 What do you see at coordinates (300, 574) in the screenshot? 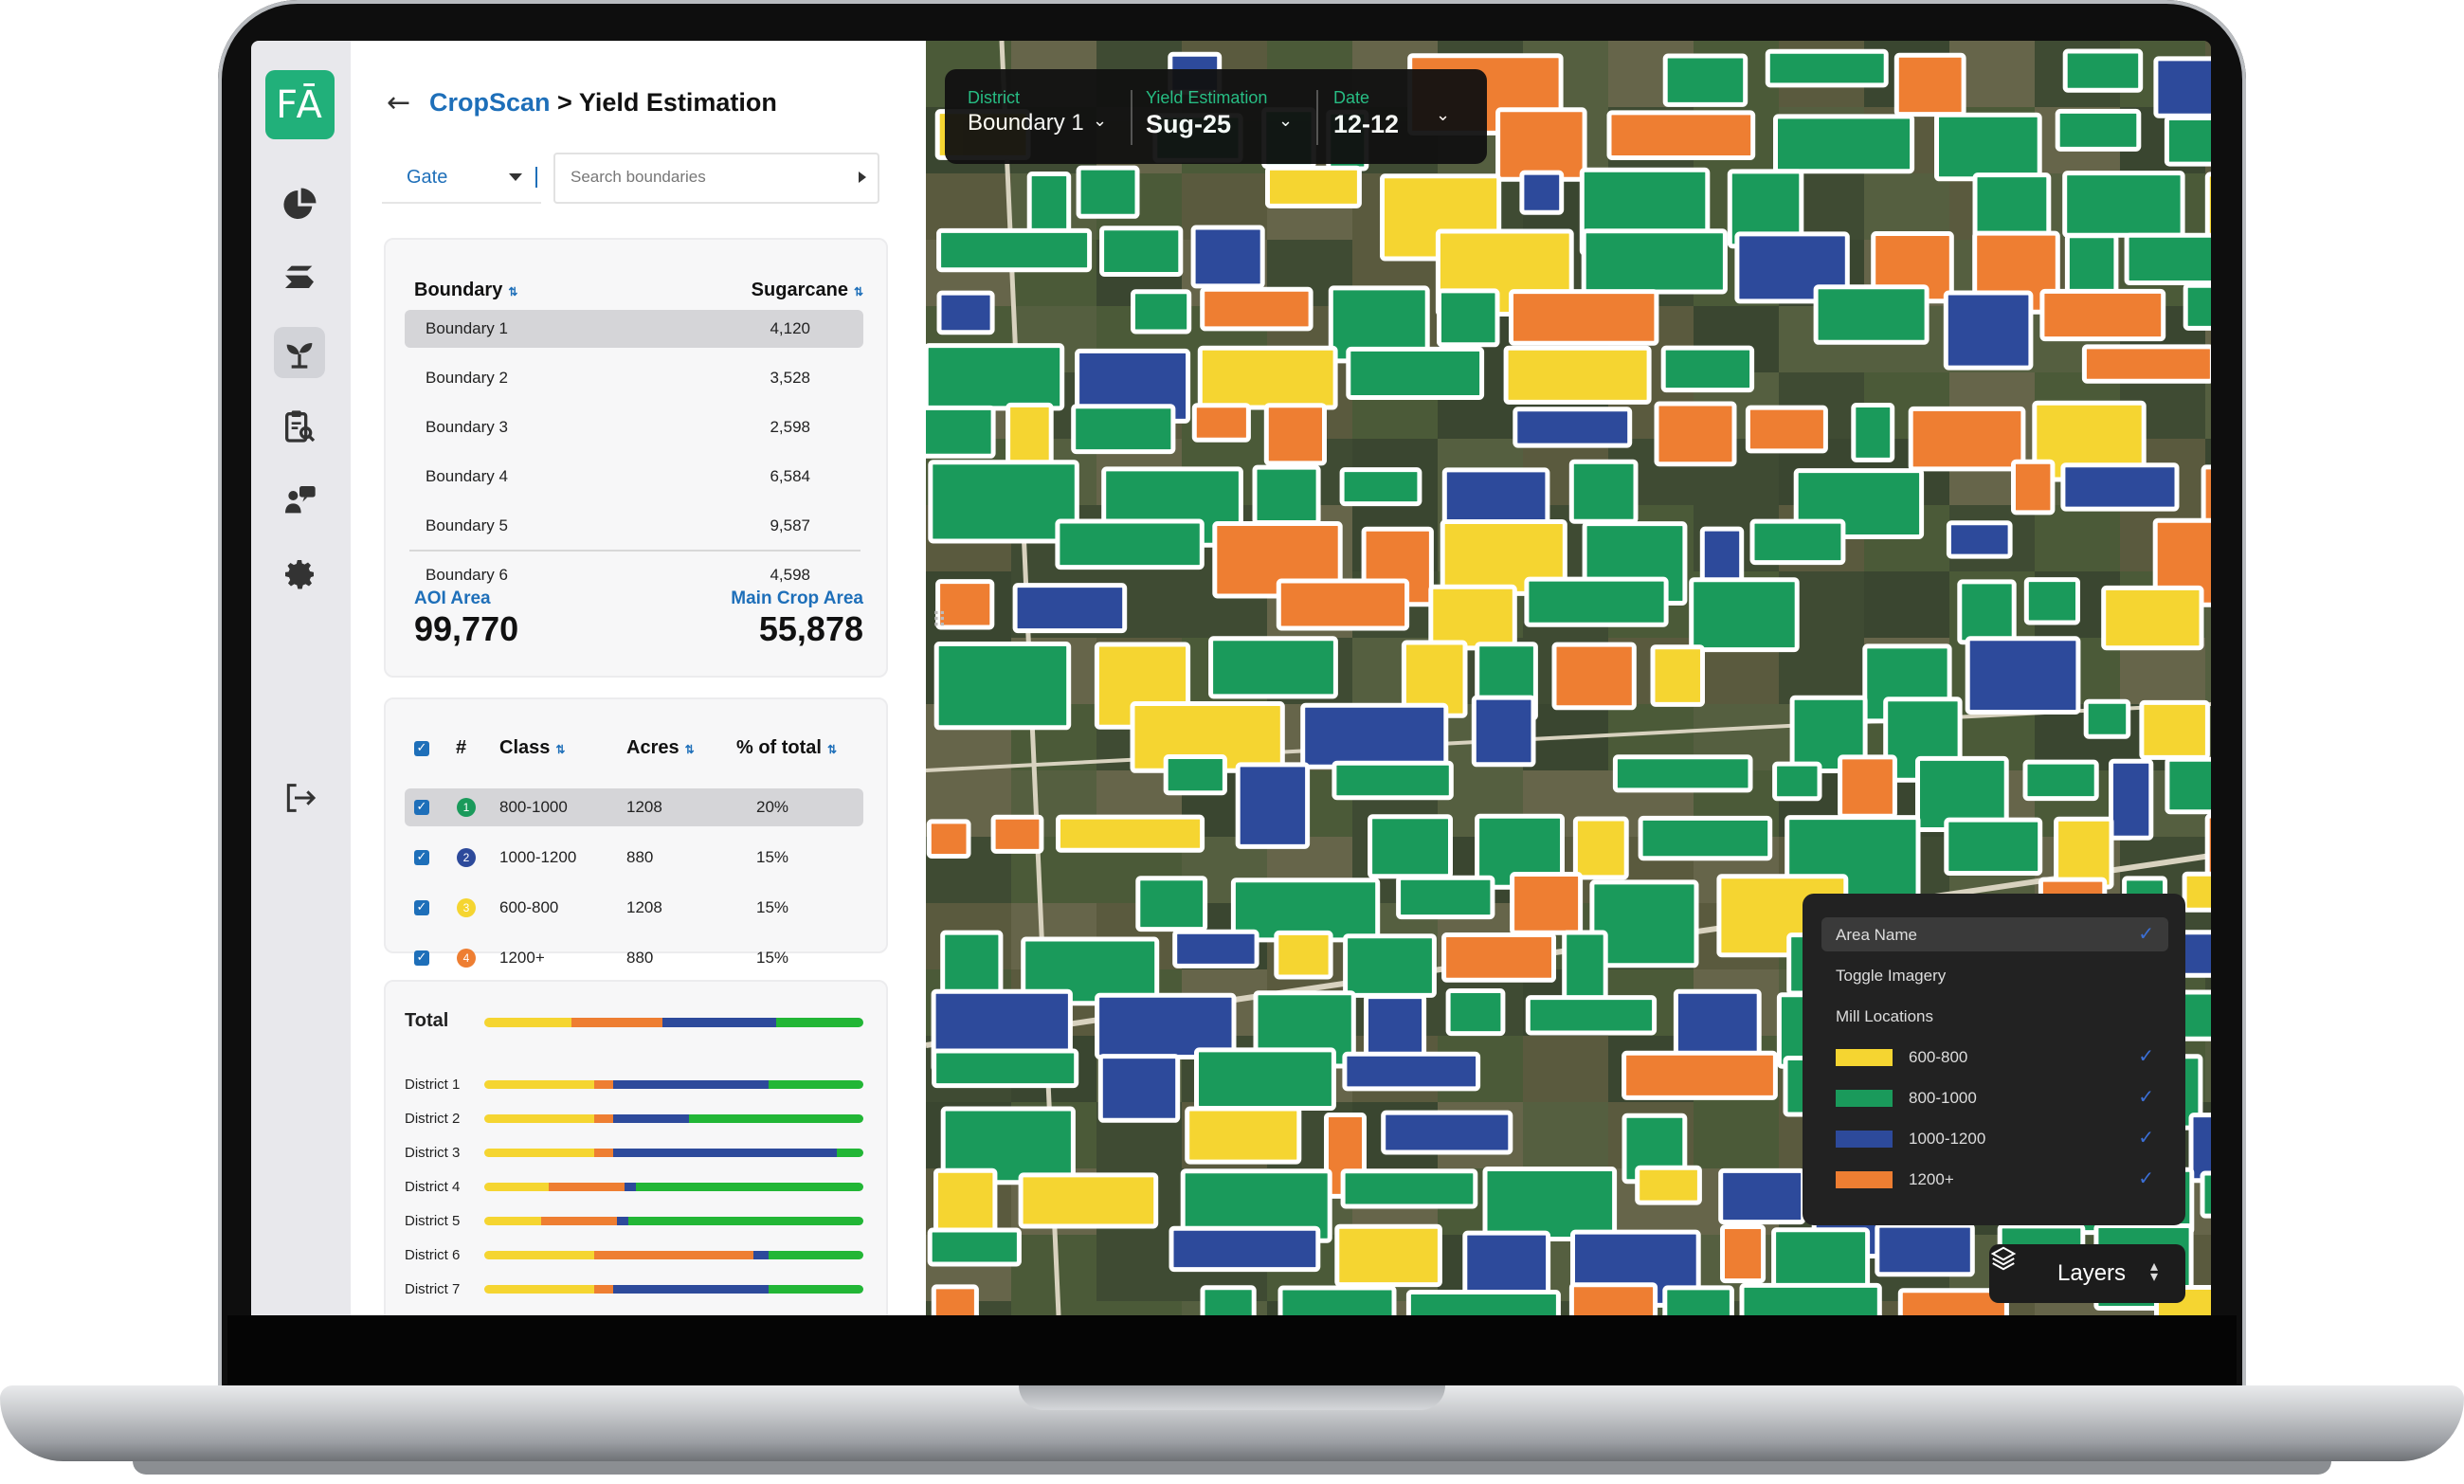
I see `gear-icon` at bounding box center [300, 574].